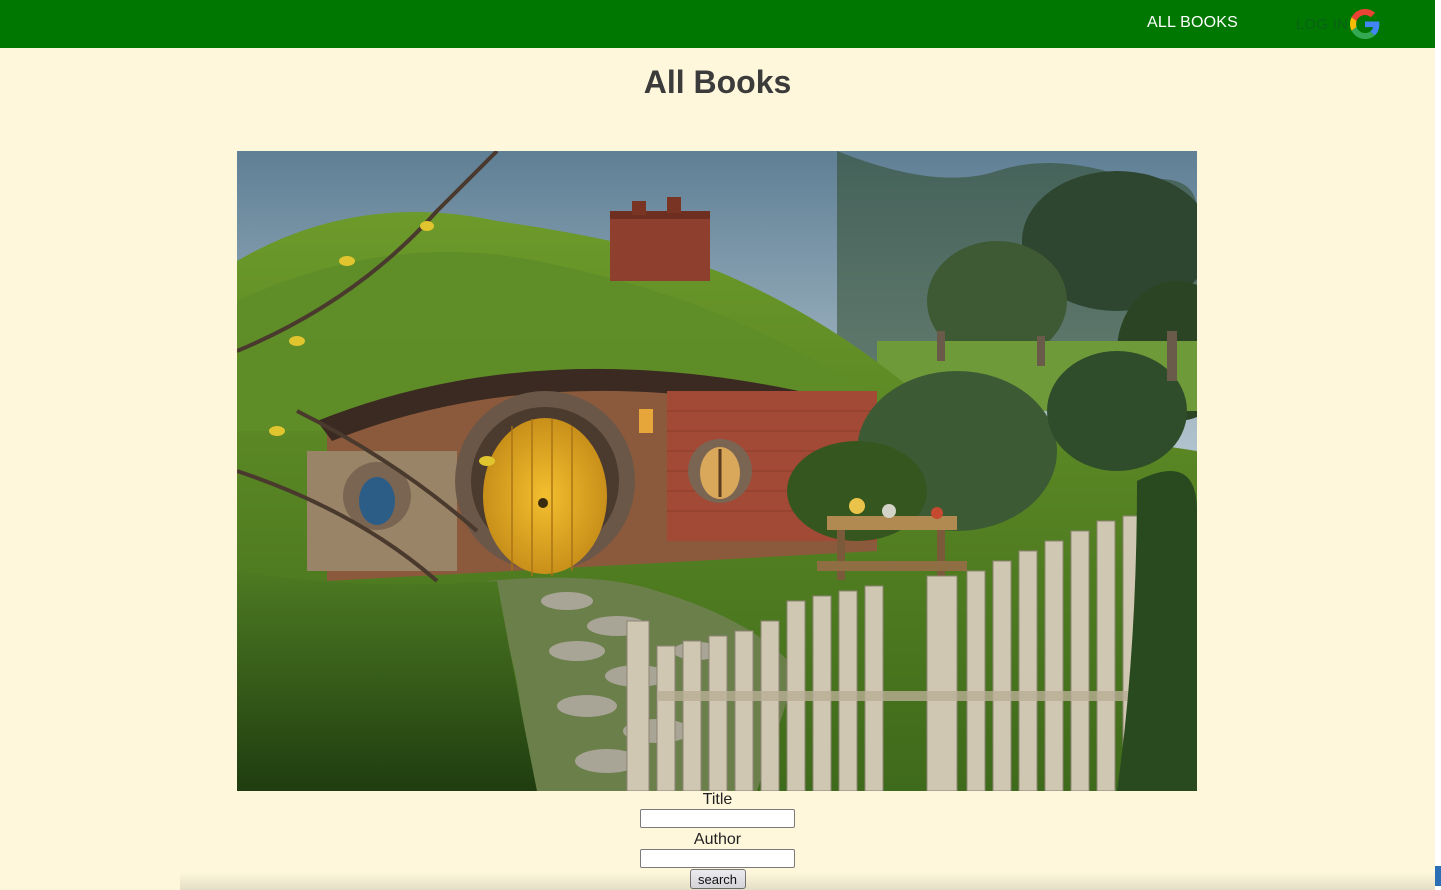  What do you see at coordinates (1192, 23) in the screenshot?
I see `all-books-link: ALL BOOKS` at bounding box center [1192, 23].